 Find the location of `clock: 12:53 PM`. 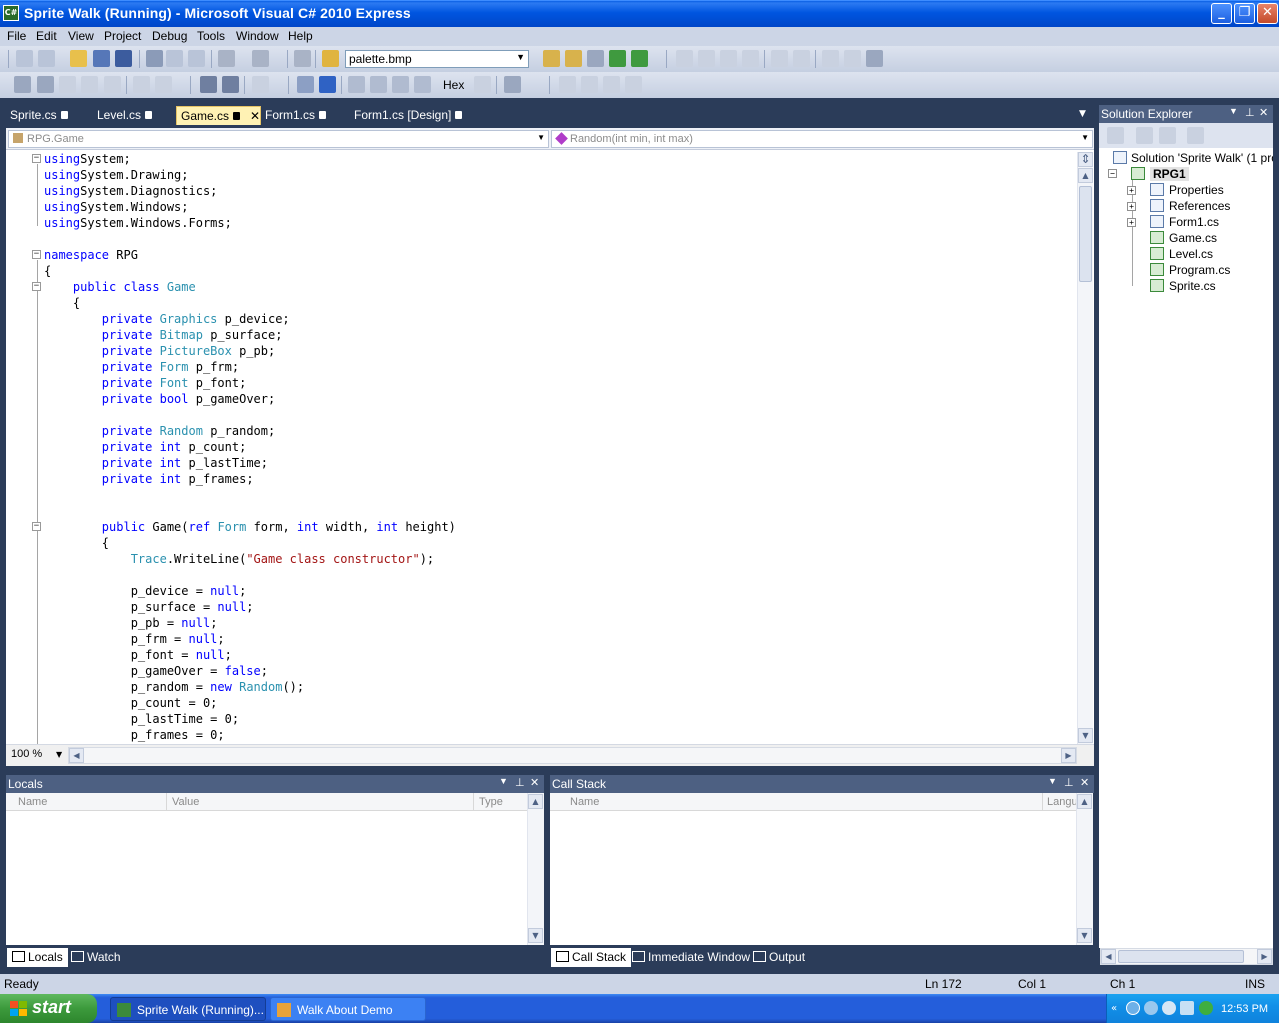

clock: 12:53 PM is located at coordinates (1244, 1009).